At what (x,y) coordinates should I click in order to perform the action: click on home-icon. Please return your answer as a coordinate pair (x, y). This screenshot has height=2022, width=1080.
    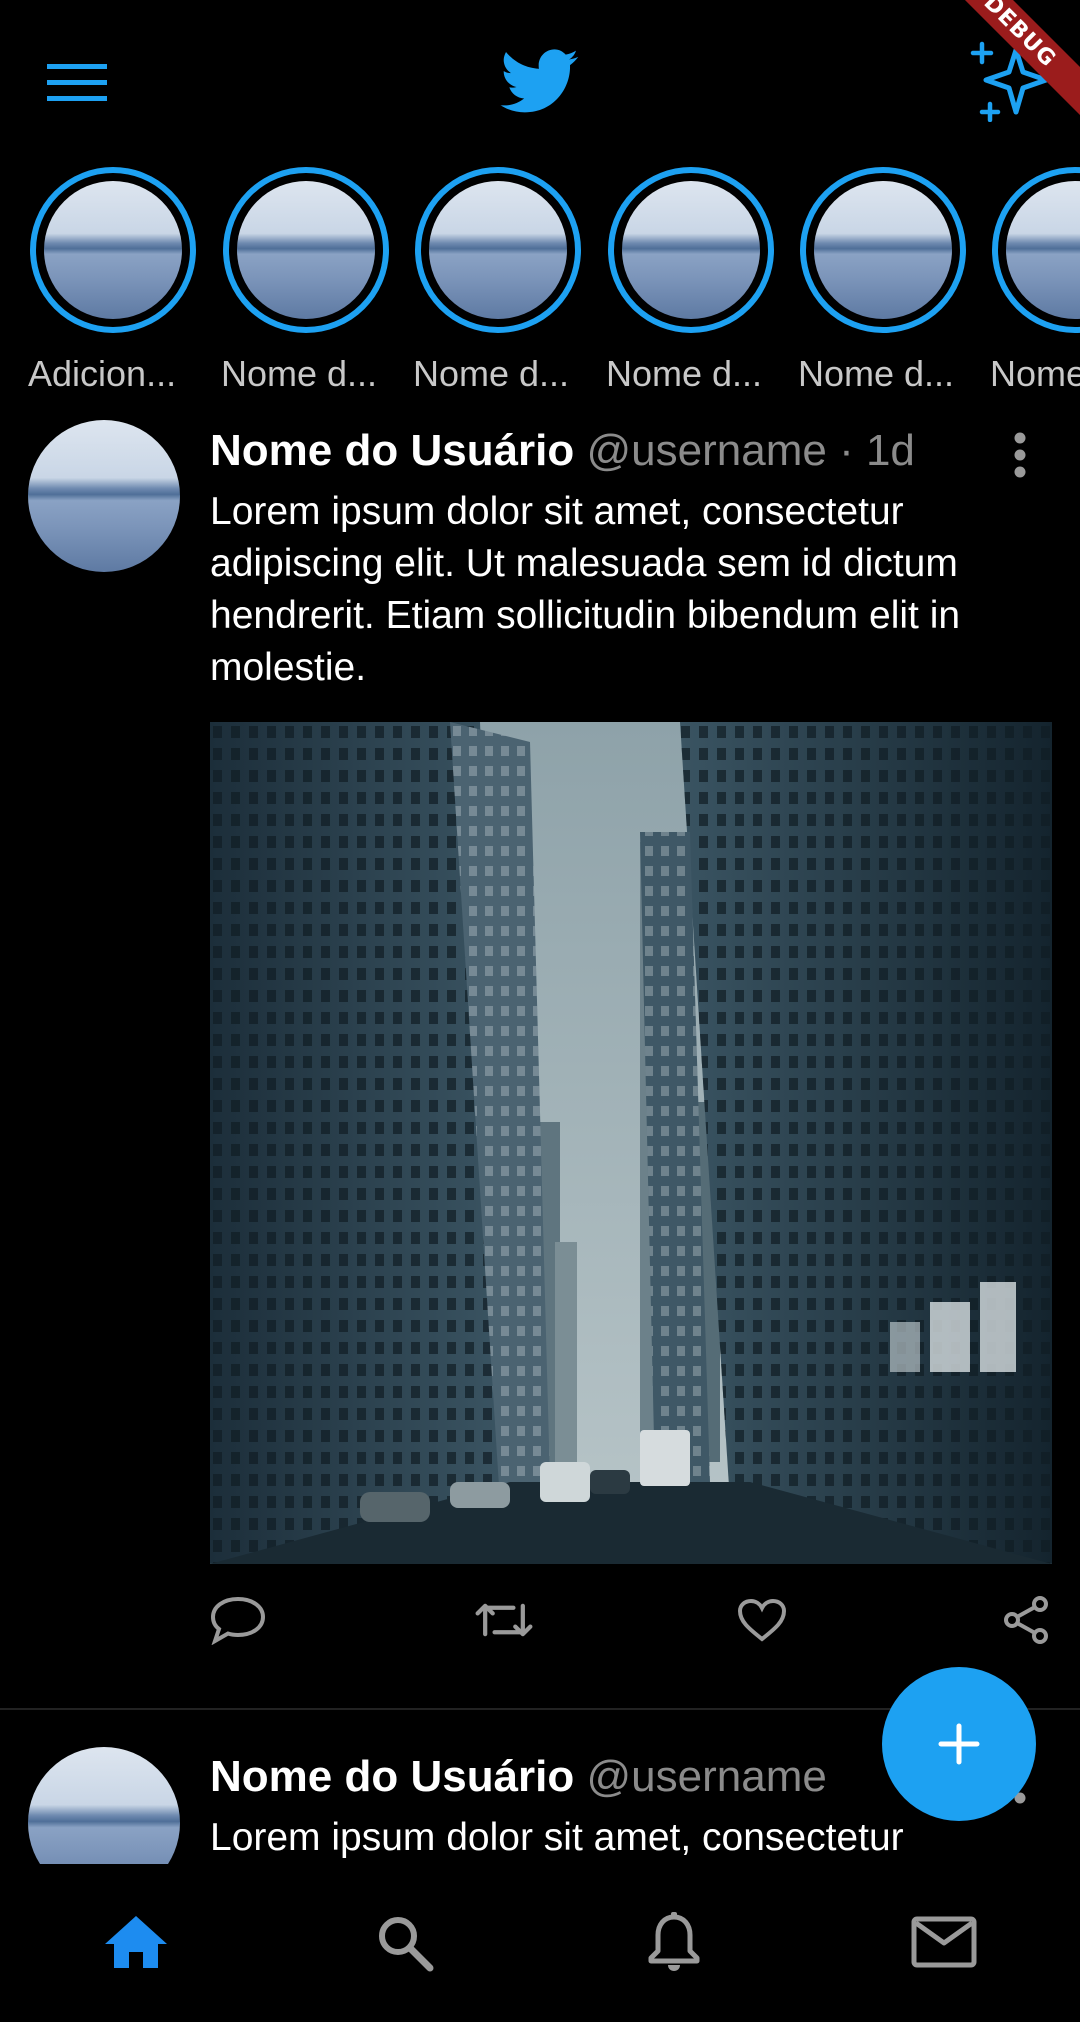
    Looking at the image, I should click on (136, 1942).